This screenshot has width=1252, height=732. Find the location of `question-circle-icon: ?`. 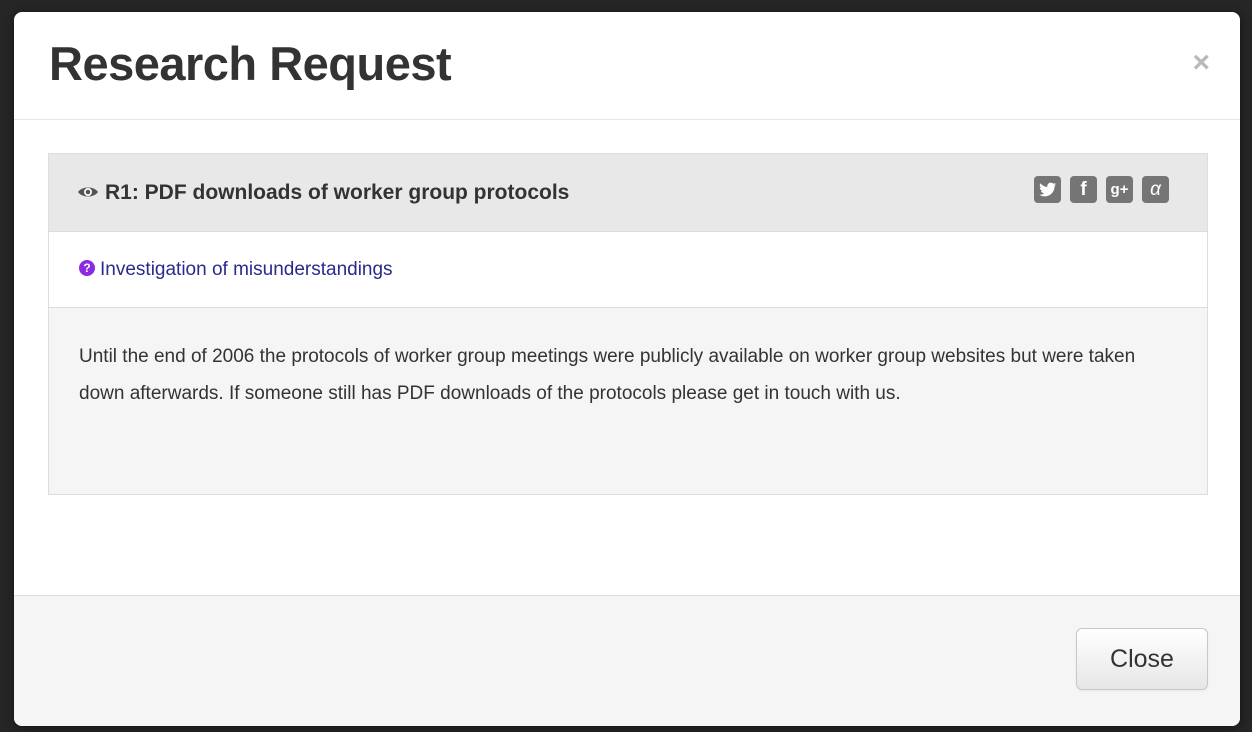

question-circle-icon: ? is located at coordinates (87, 268).